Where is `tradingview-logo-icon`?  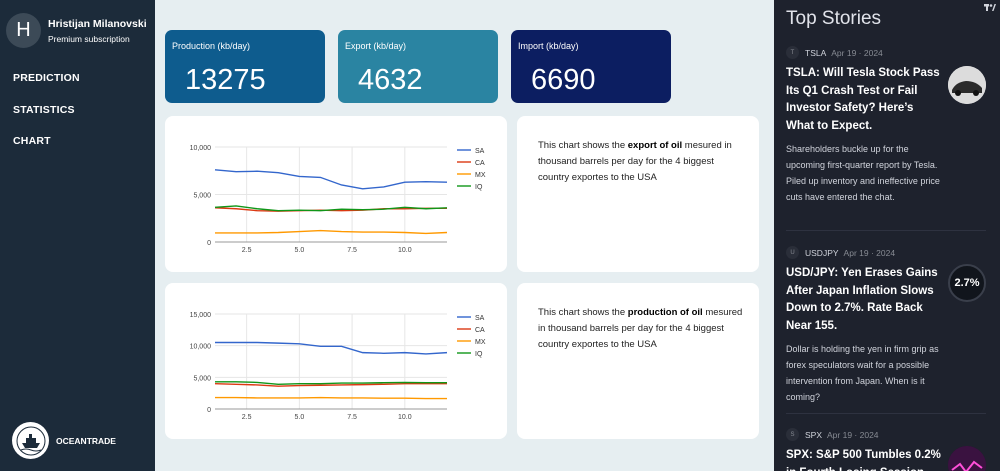 tradingview-logo-icon is located at coordinates (990, 8).